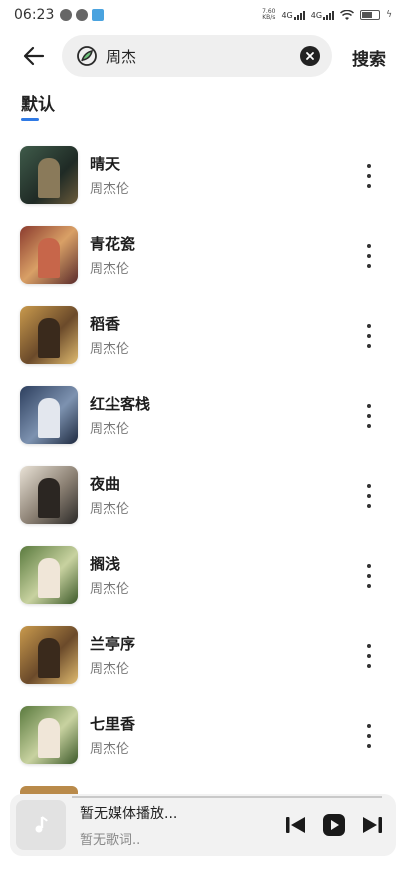 The image size is (406, 872). I want to click on search-header: 搜索, so click(203, 56).